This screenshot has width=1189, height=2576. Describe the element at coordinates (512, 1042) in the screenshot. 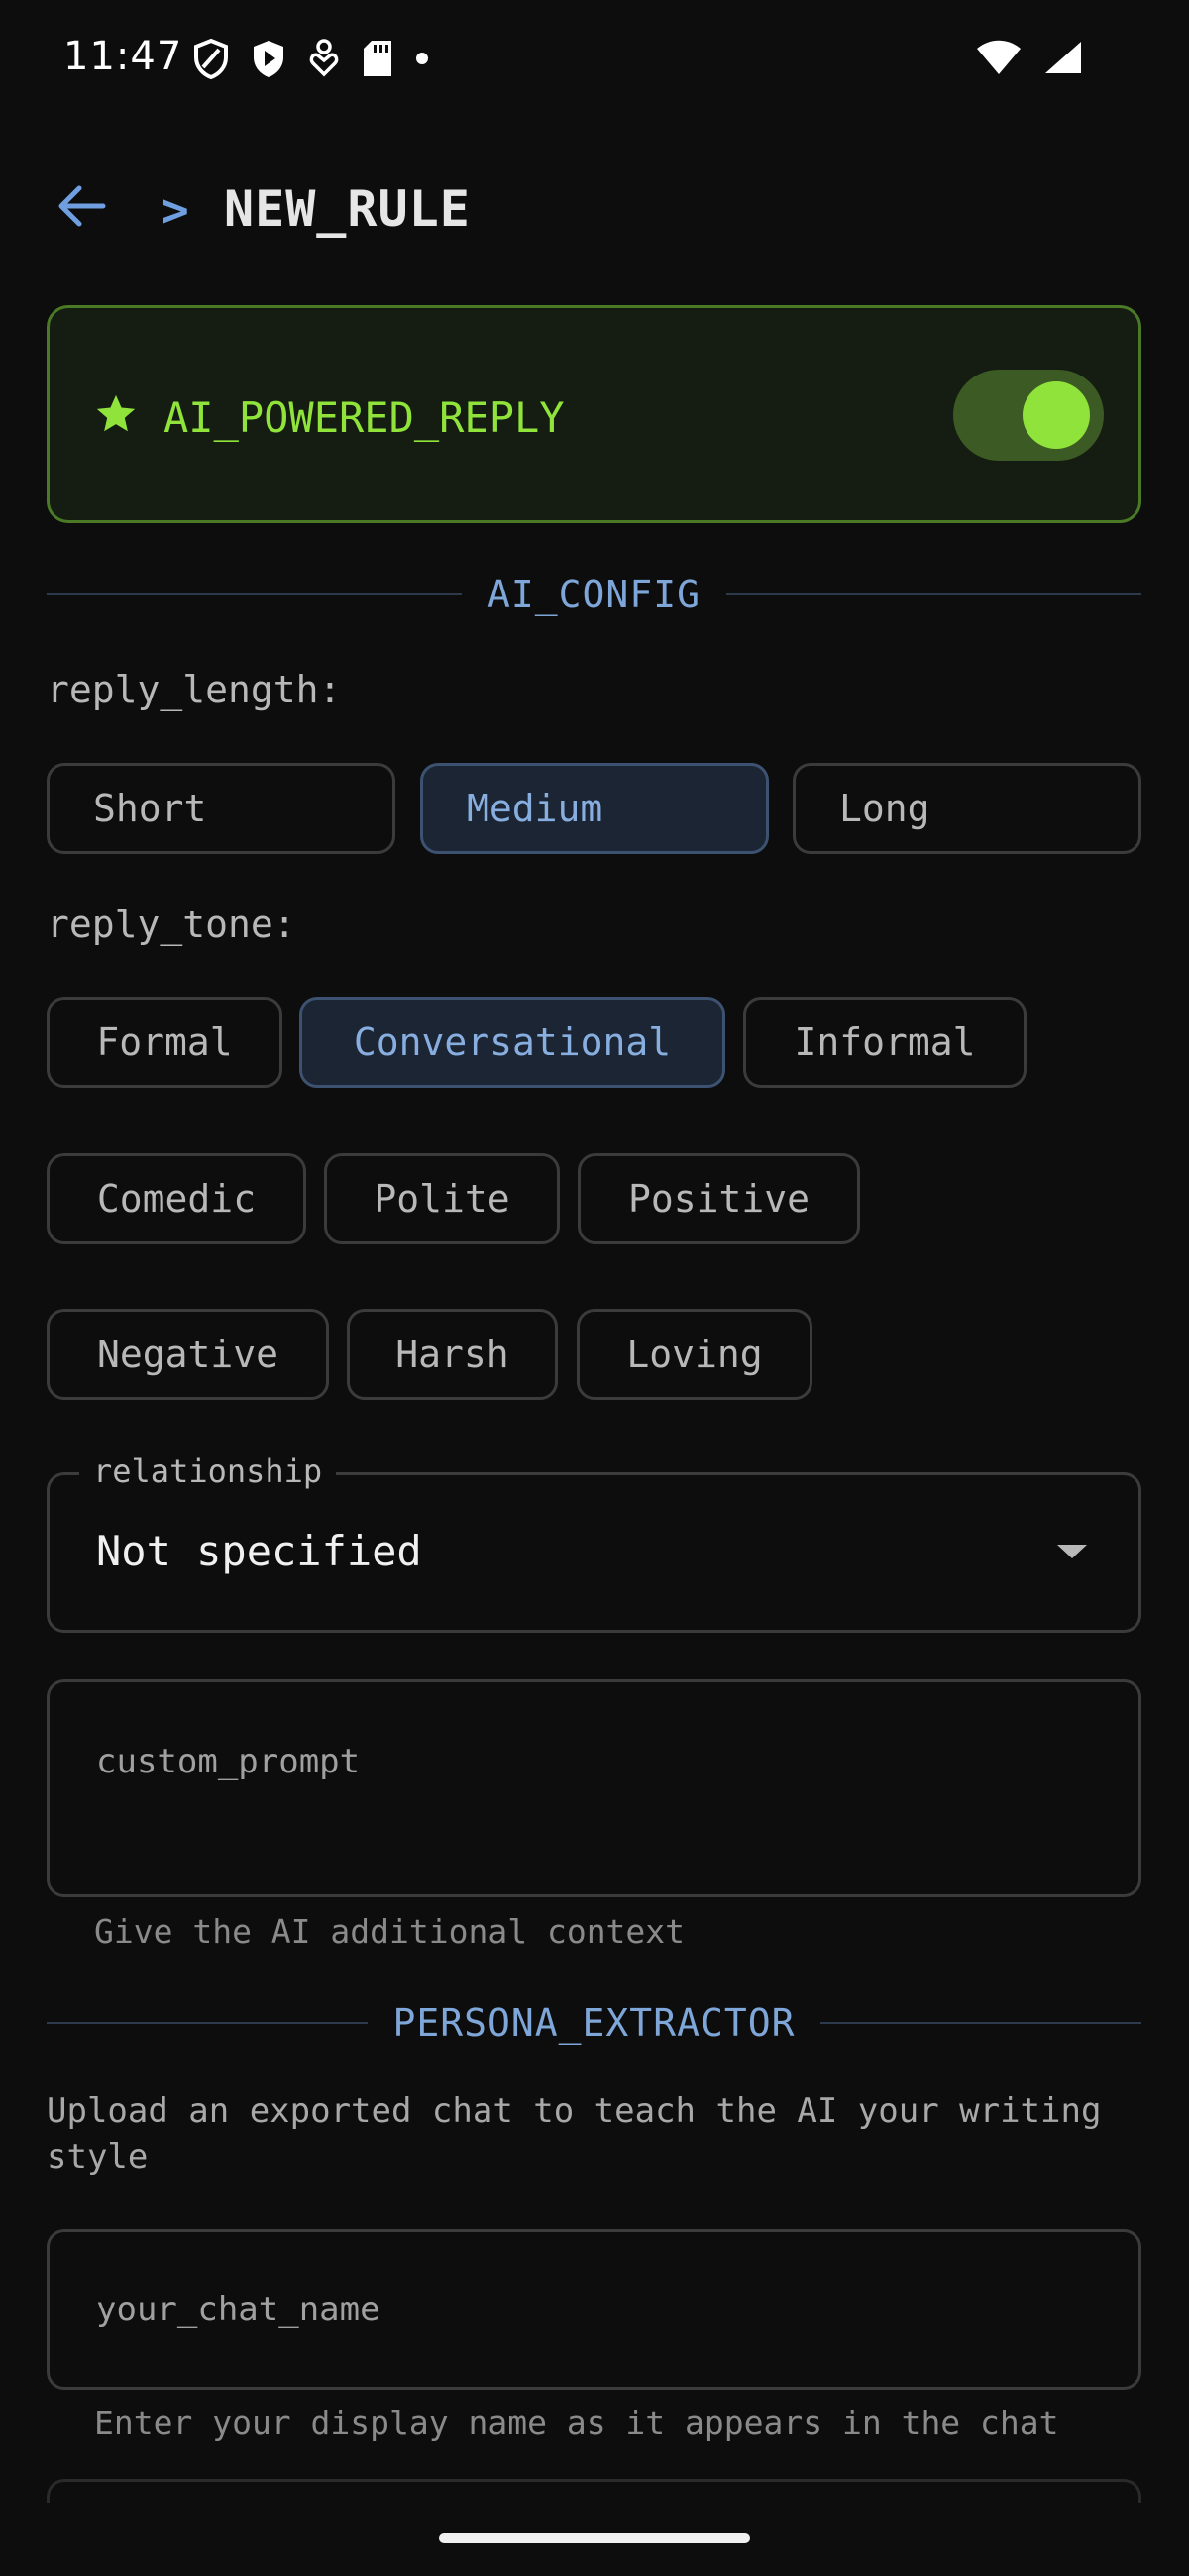

I see `tone-chip-conversational: Conversational` at that location.